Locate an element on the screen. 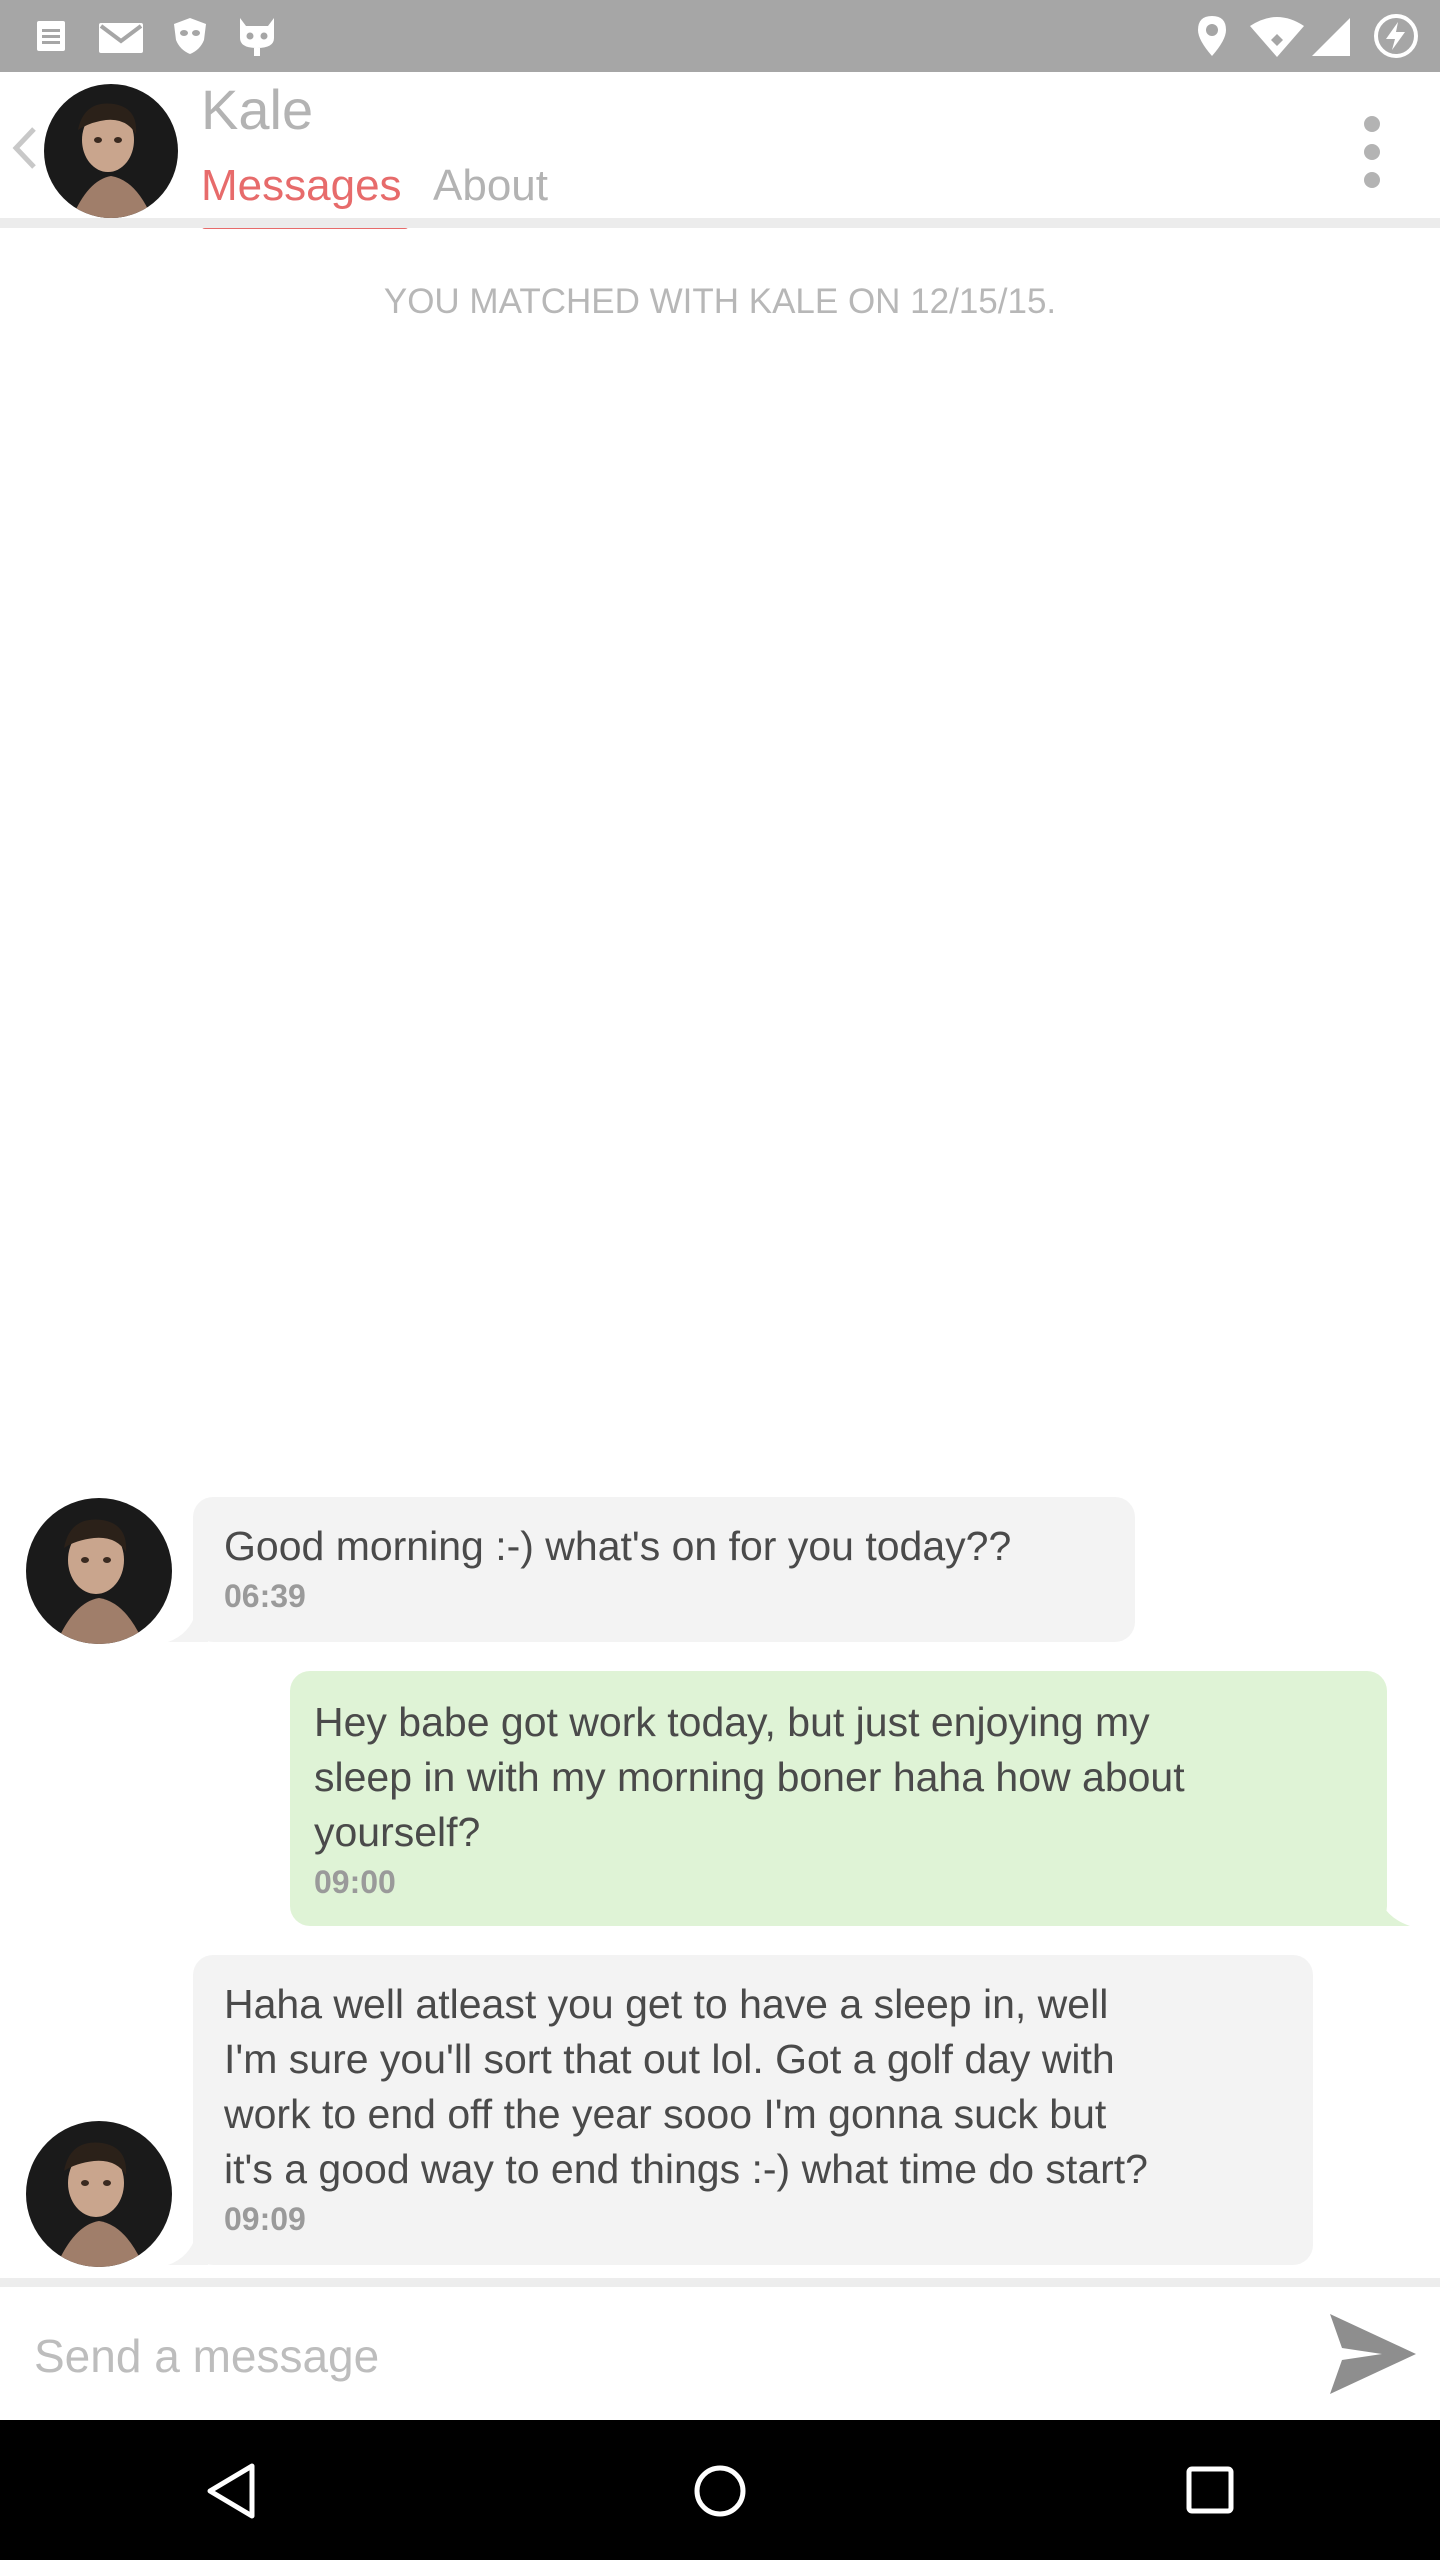  vpn-mask-icon is located at coordinates (190, 36).